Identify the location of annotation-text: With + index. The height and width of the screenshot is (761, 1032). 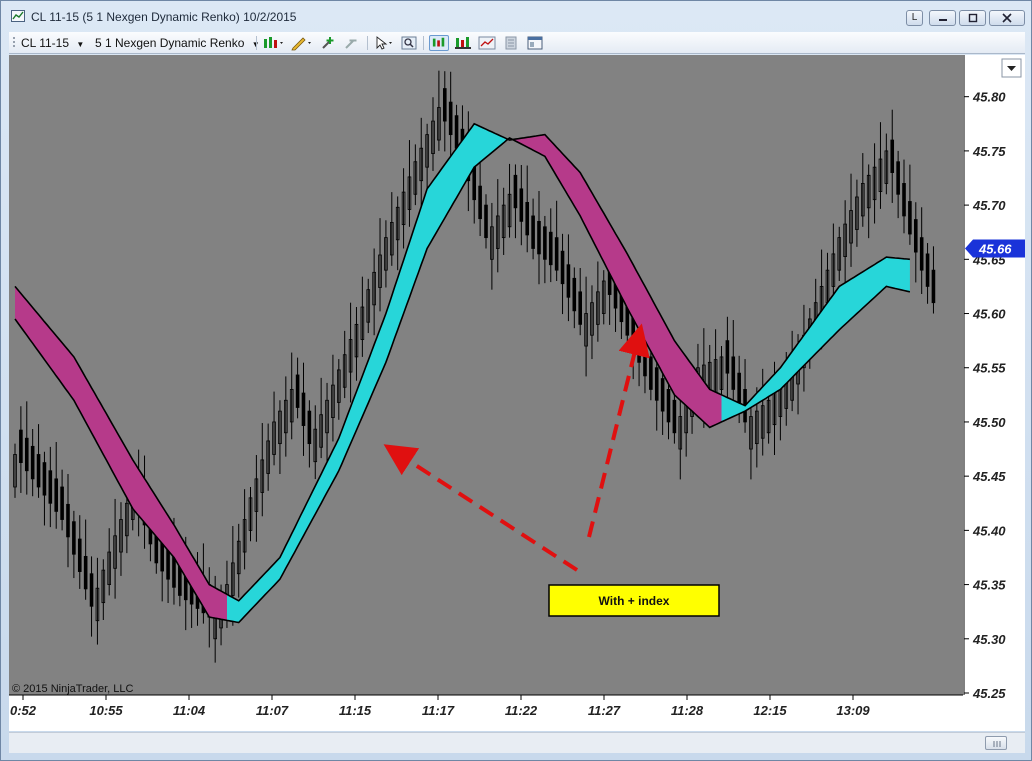
(634, 601).